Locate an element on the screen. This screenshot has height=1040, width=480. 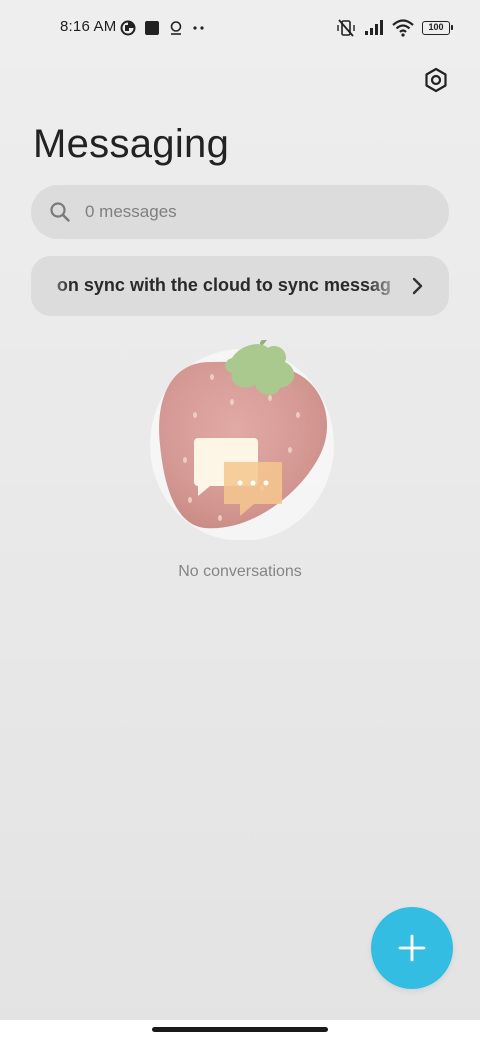
location-pin-icon is located at coordinates (176, 28).